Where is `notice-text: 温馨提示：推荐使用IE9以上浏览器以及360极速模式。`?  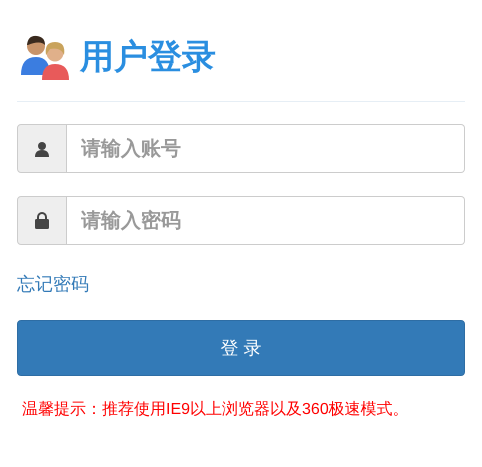 notice-text: 温馨提示：推荐使用IE9以上浏览器以及360极速模式。 is located at coordinates (216, 410).